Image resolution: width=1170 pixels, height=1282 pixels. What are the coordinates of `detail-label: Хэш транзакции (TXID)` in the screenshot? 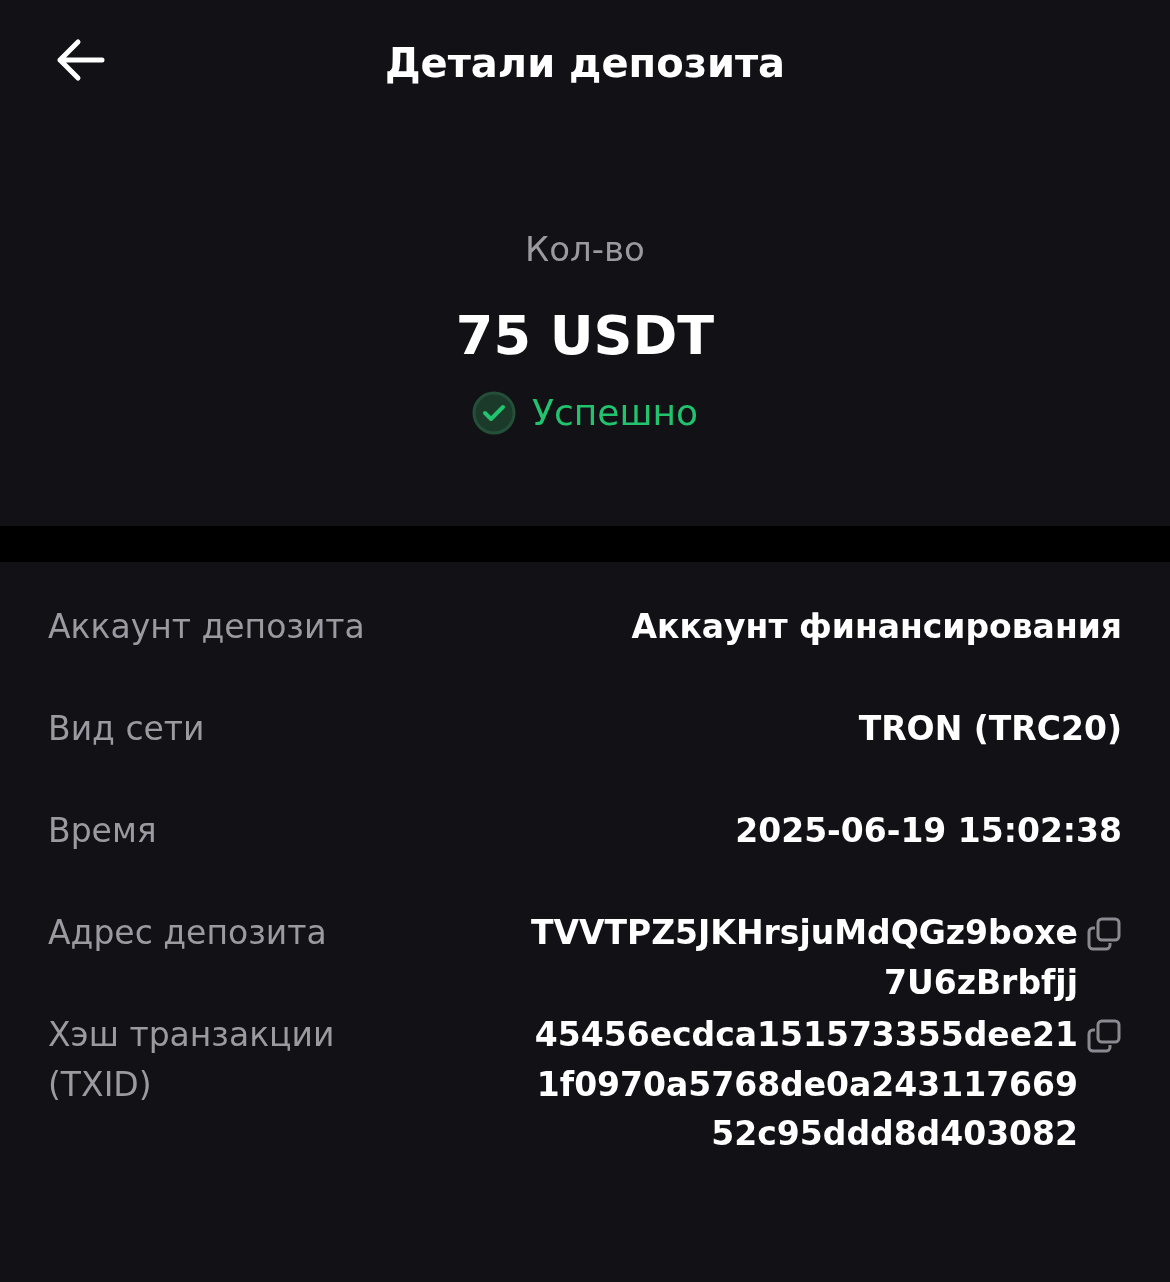 It's located at (192, 1060).